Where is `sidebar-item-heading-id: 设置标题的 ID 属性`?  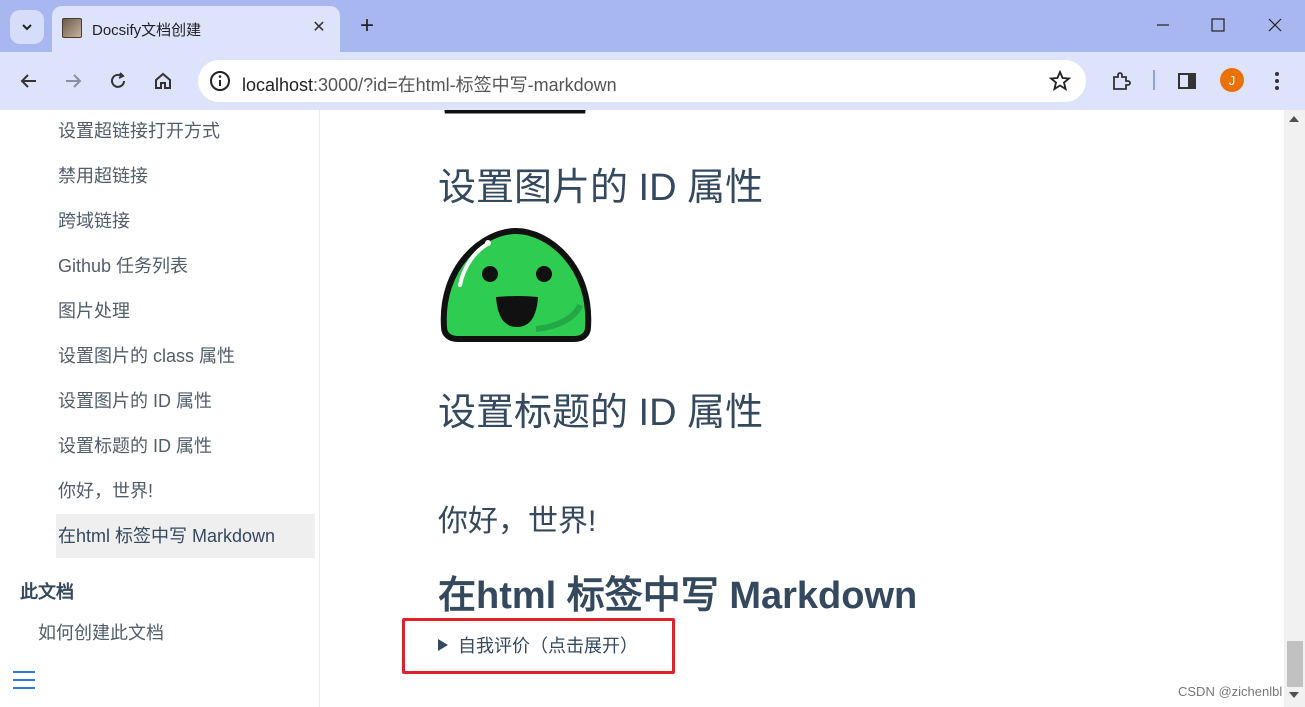 sidebar-item-heading-id: 设置标题的 ID 属性 is located at coordinates (135, 446).